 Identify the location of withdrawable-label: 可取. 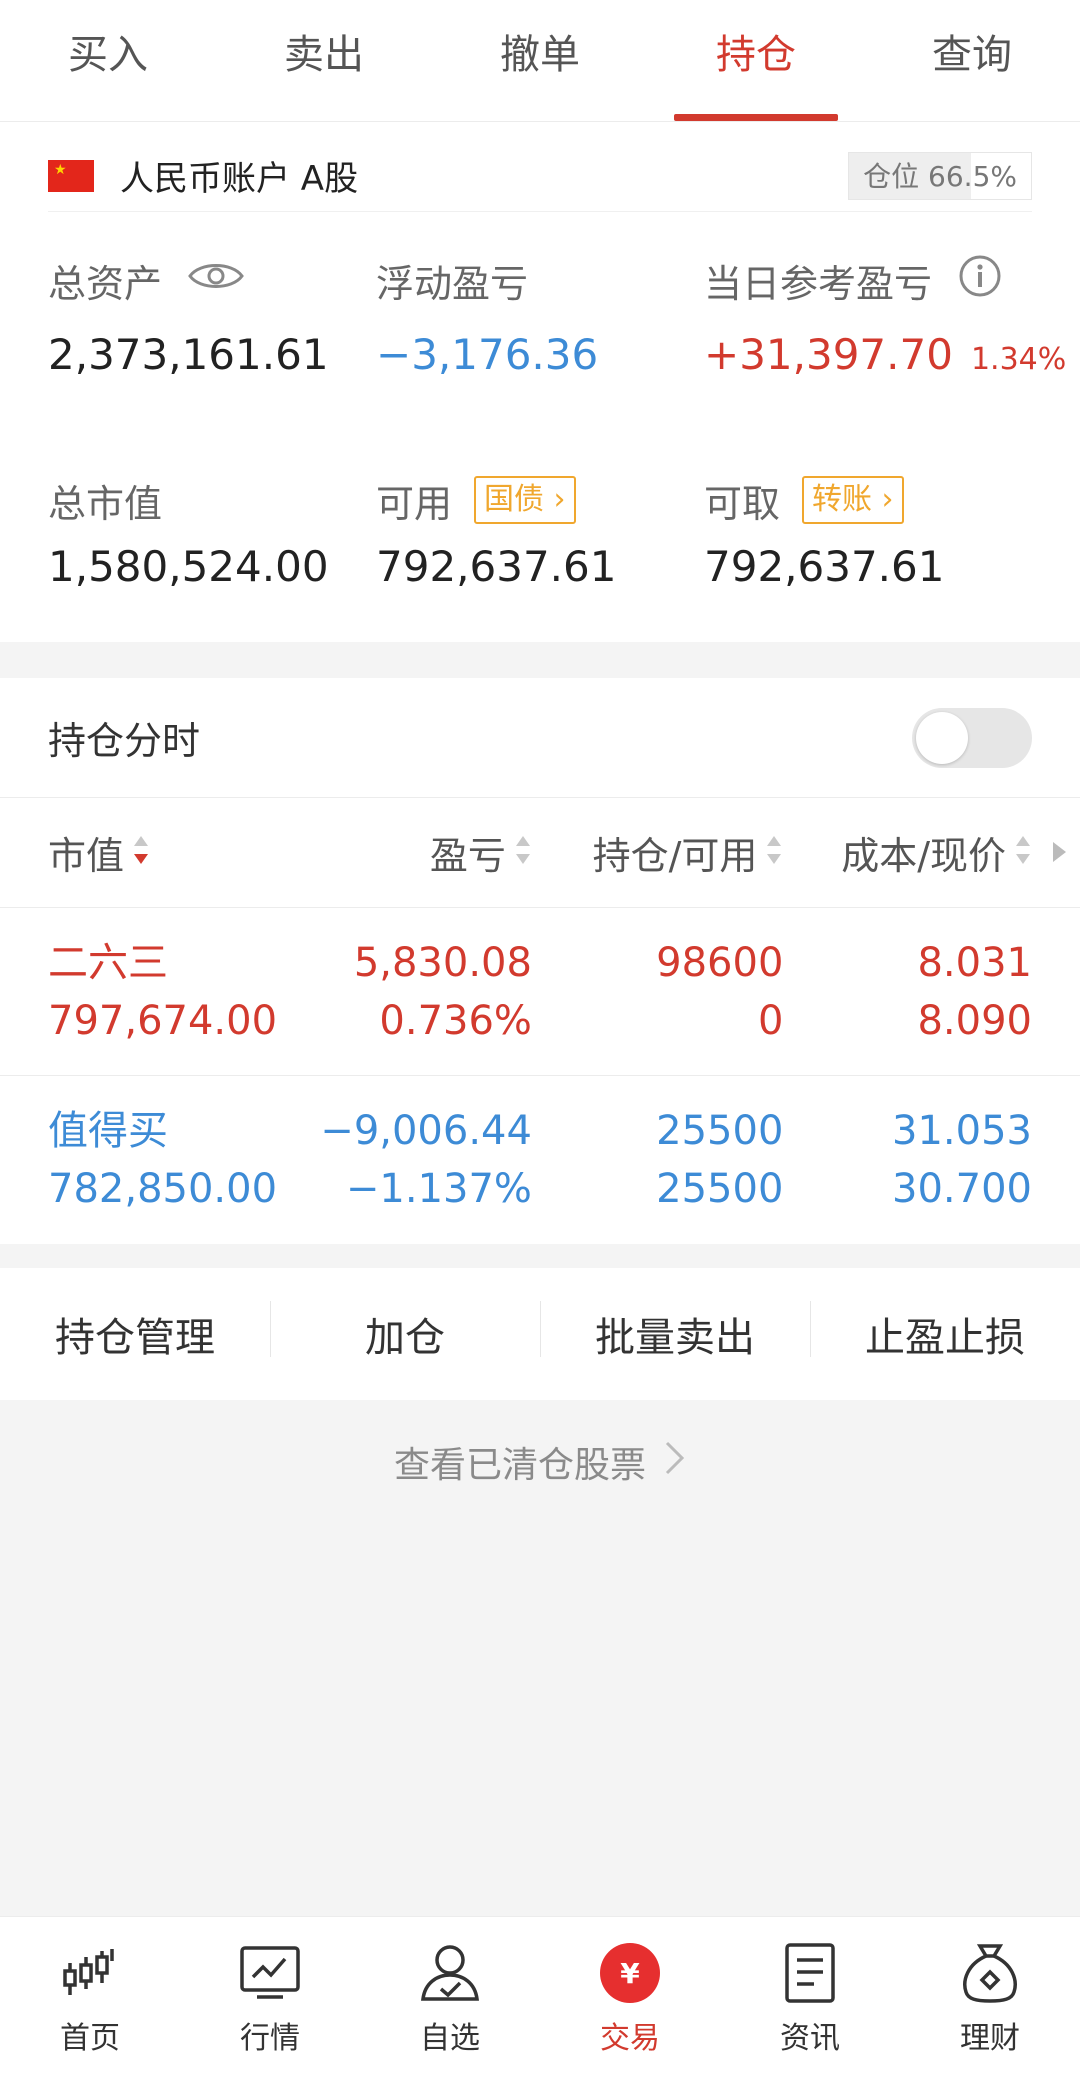
(742, 503).